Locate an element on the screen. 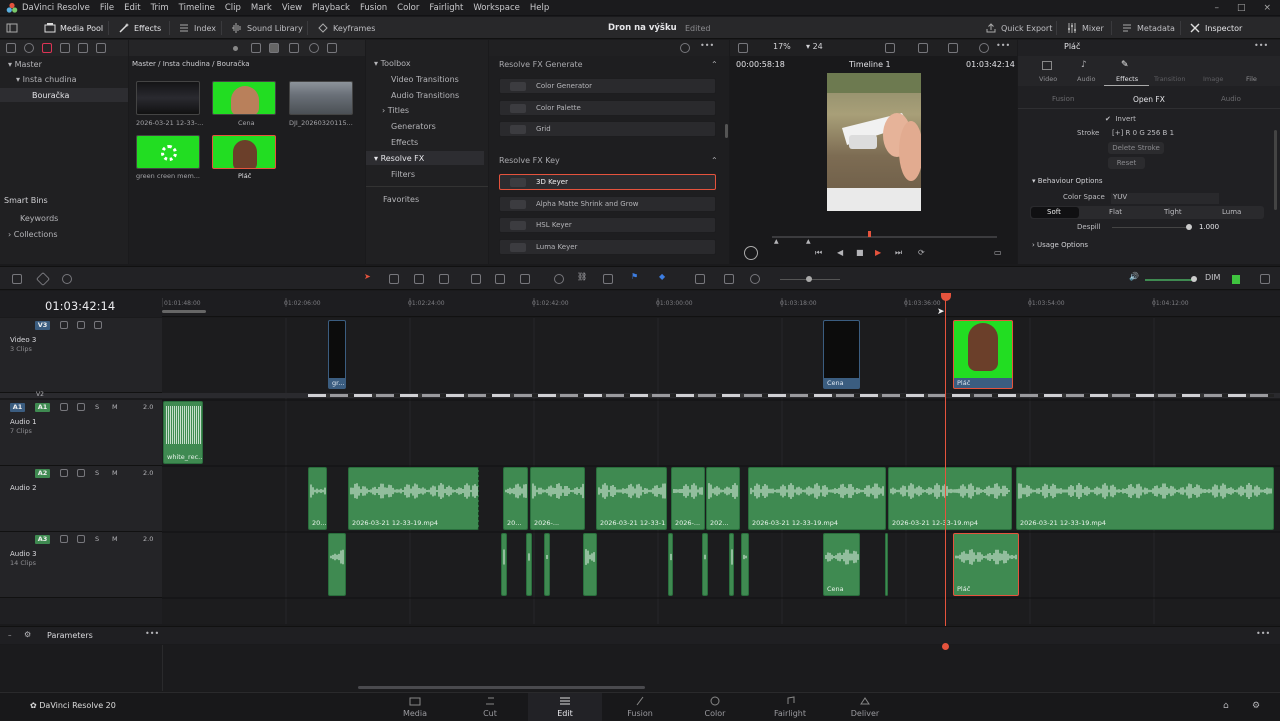  tab-audio: Audio is located at coordinates (1086, 79).